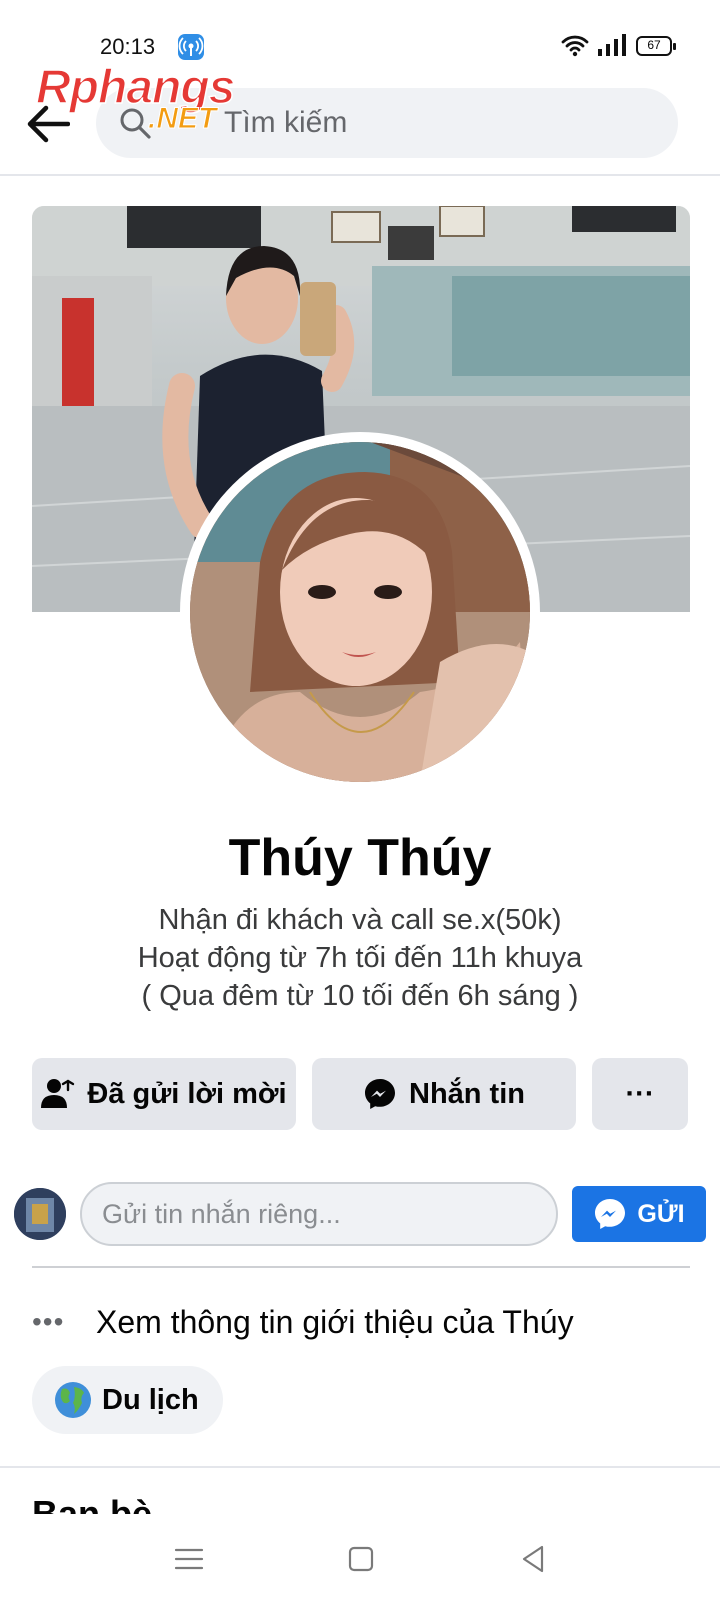 This screenshot has width=720, height=1600. I want to click on home-button, so click(361, 1559).